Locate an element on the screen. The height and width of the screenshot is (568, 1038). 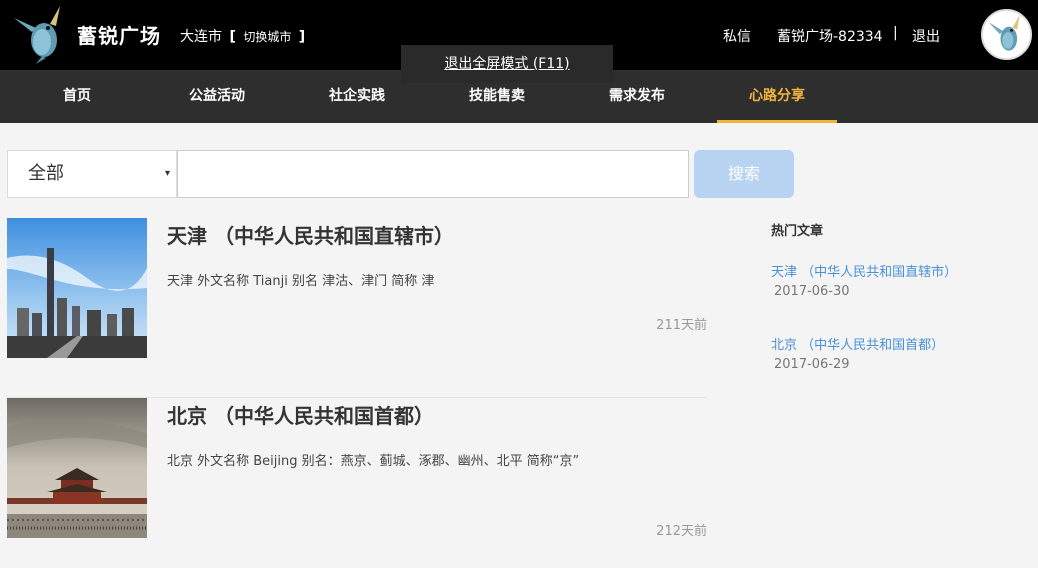
bracket-close: ] is located at coordinates (302, 37).